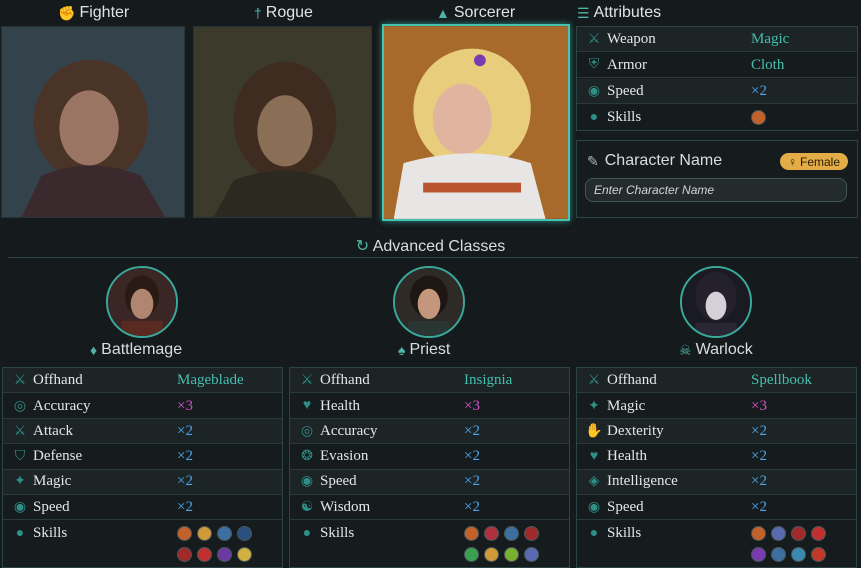 This screenshot has width=861, height=568. I want to click on fist-icon: ✊, so click(67, 12).